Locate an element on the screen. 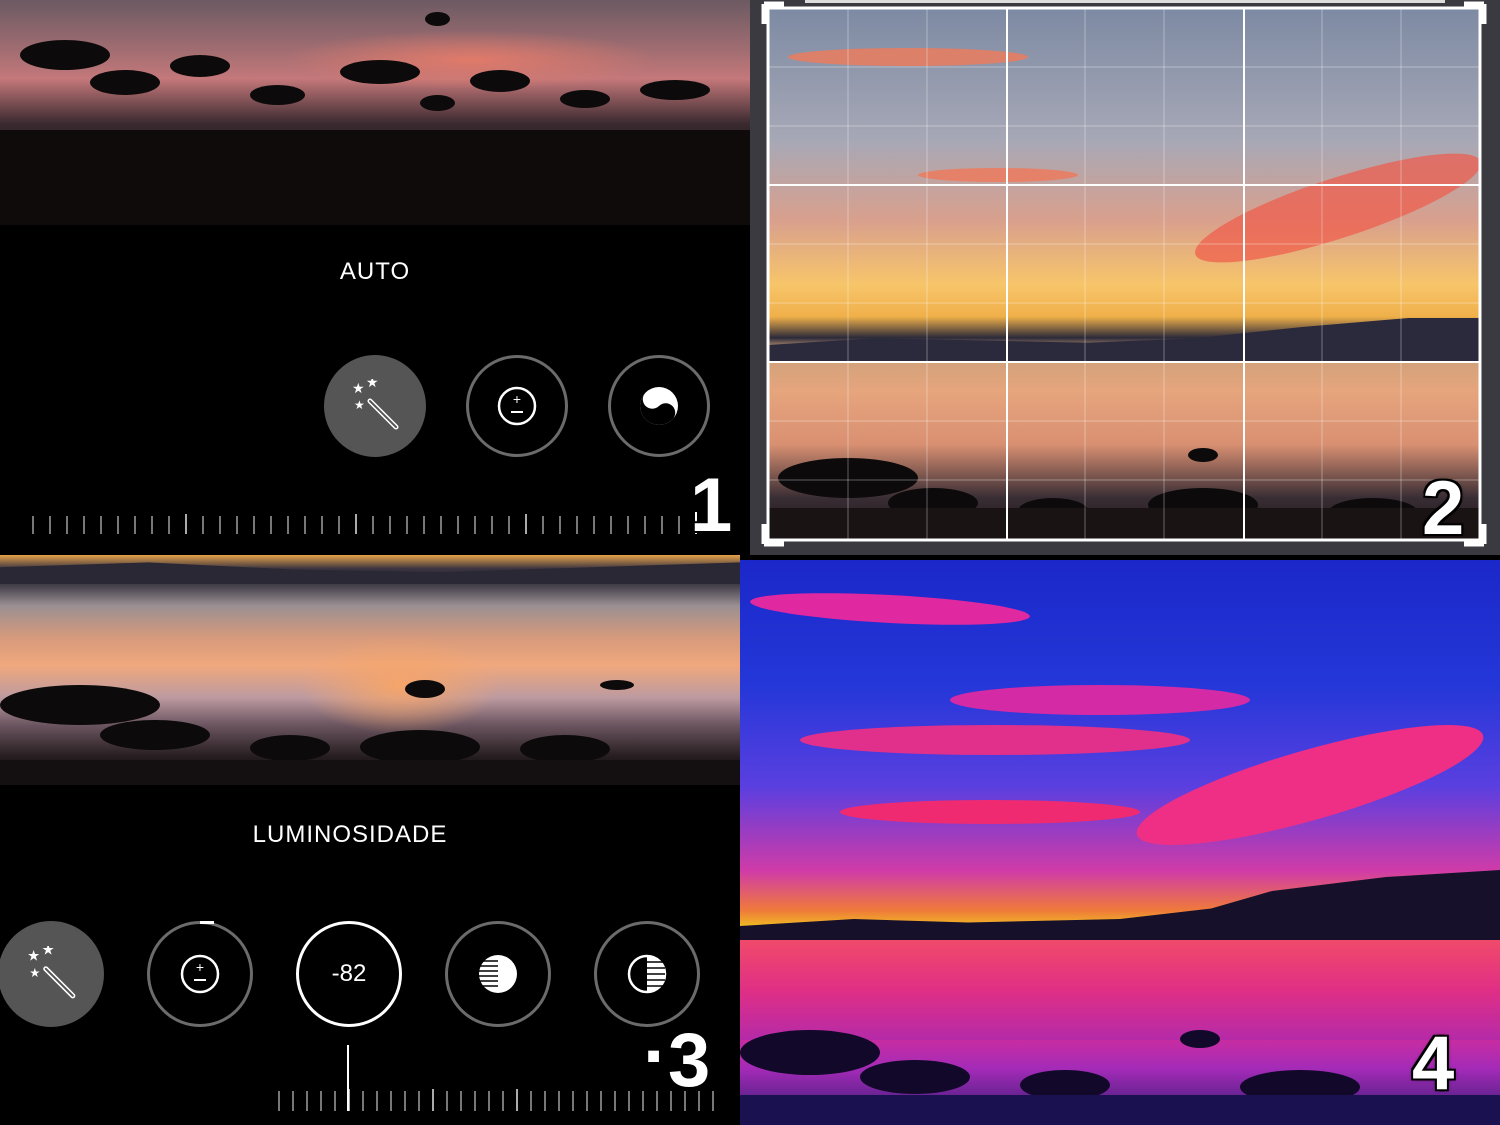  brightness-value: -82 is located at coordinates (349, 973).